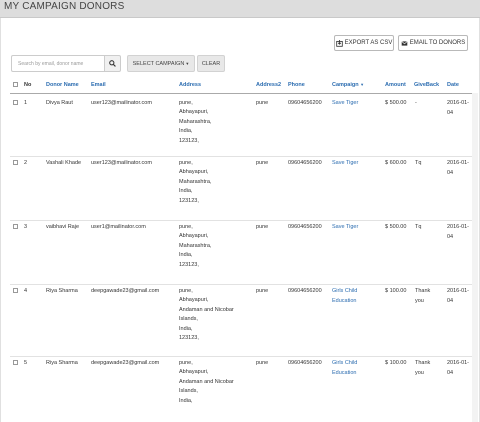  Describe the element at coordinates (426, 85) in the screenshot. I see `header-giveback: GiveBack` at that location.